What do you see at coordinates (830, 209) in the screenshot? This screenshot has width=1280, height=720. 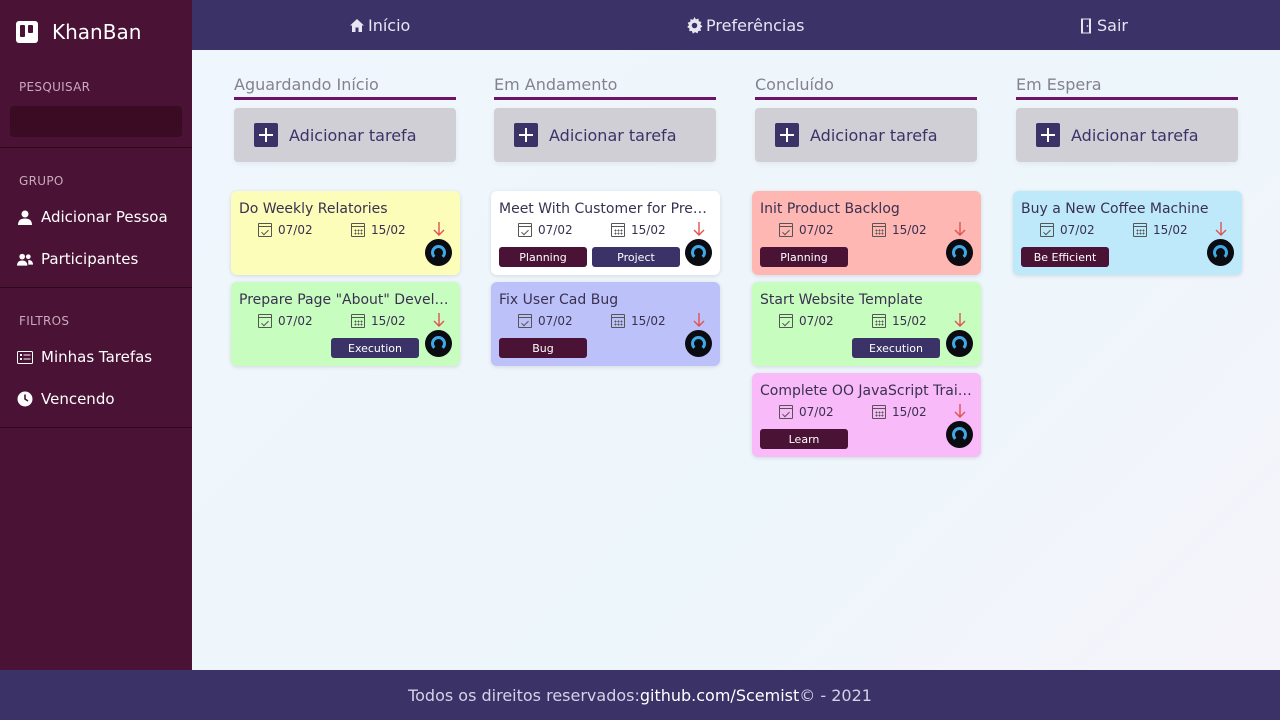 I see `task-title: Init Product Backlog` at bounding box center [830, 209].